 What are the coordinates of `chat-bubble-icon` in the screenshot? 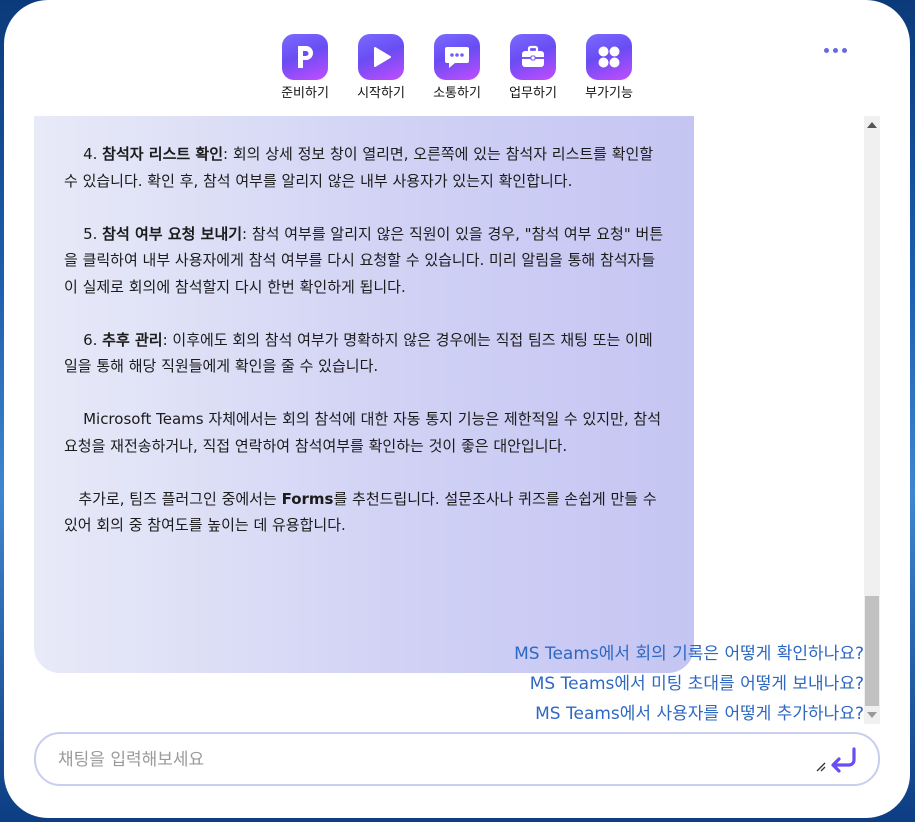 It's located at (457, 57).